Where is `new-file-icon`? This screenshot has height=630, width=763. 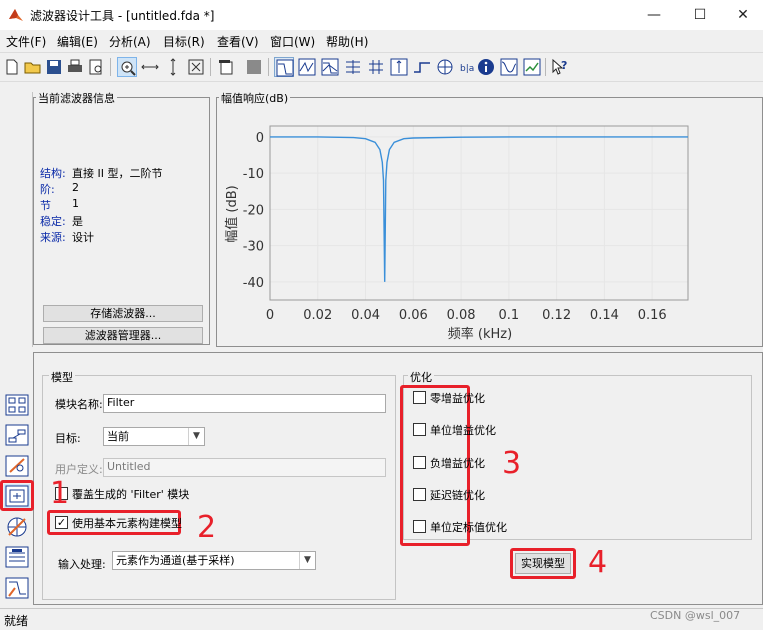 new-file-icon is located at coordinates (12, 67).